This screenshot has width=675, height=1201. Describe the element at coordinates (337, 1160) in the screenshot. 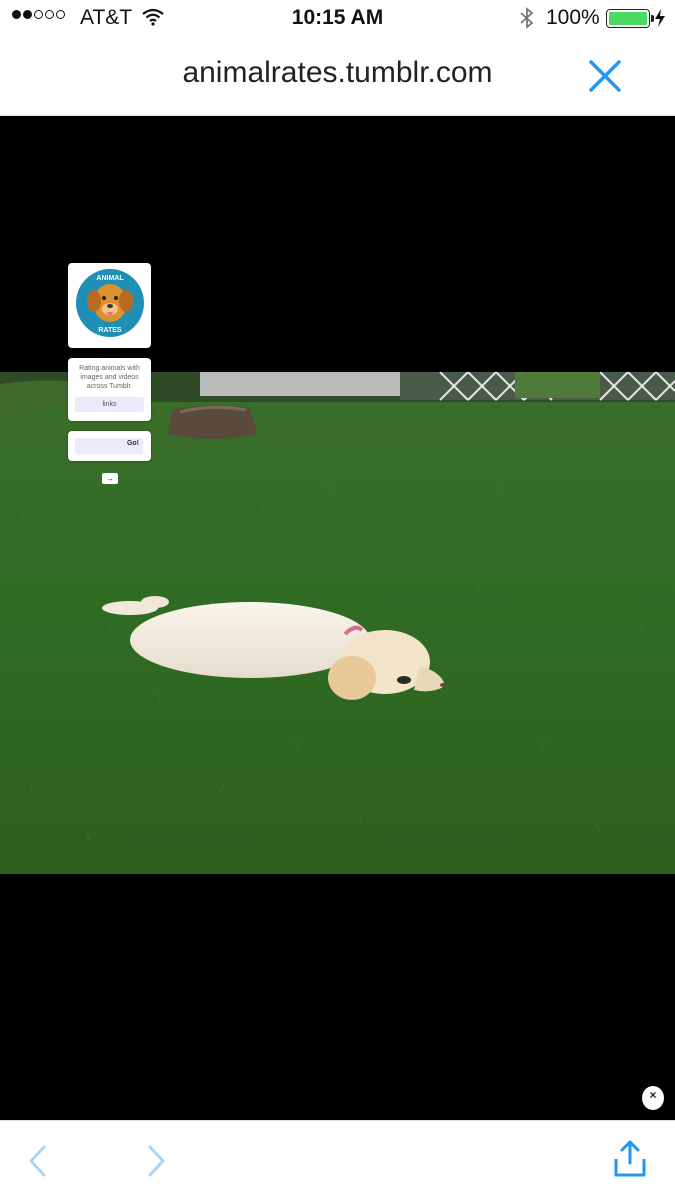

I see `browser-toolbar` at that location.